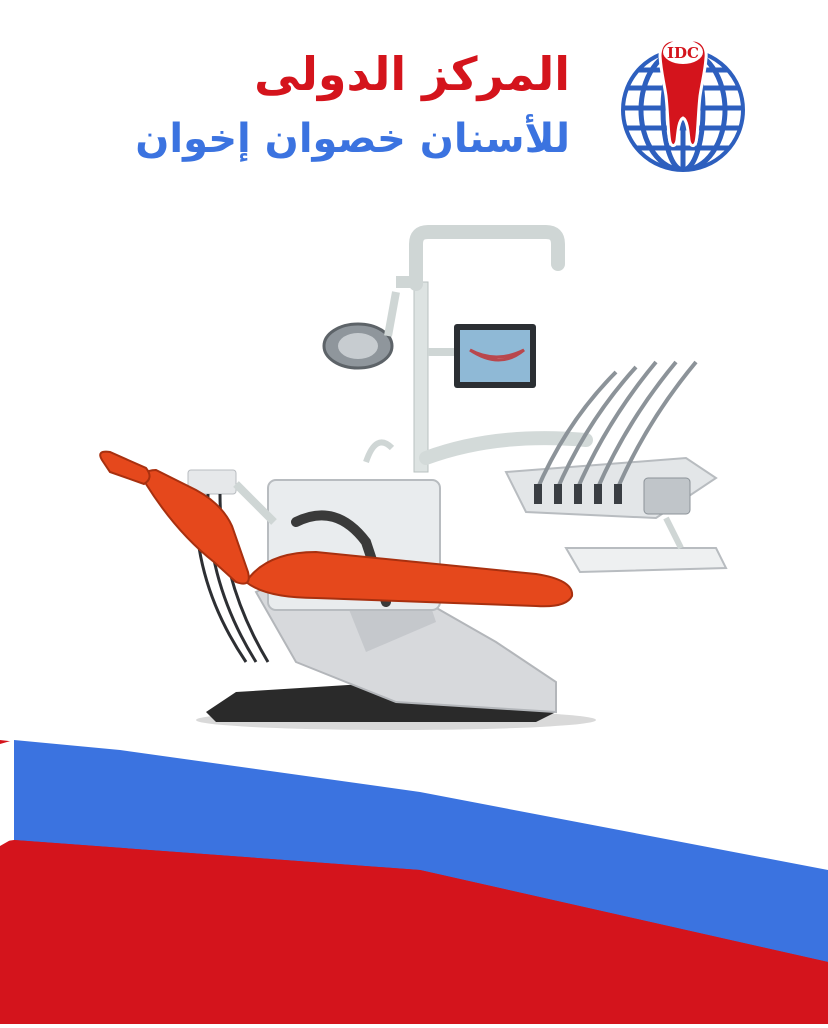  Describe the element at coordinates (683, 105) in the screenshot. I see `globe-tooth-logo-icon: IDC` at that location.